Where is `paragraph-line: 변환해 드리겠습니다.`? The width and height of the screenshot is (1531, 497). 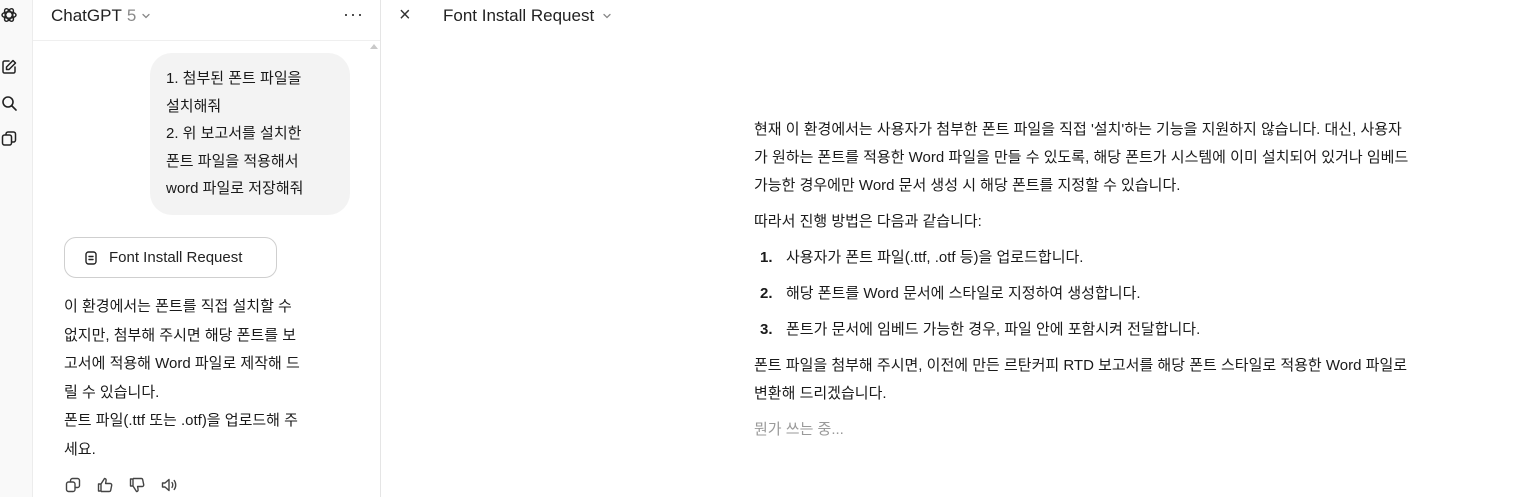
paragraph-line: 변환해 드리겠습니다. is located at coordinates (820, 393).